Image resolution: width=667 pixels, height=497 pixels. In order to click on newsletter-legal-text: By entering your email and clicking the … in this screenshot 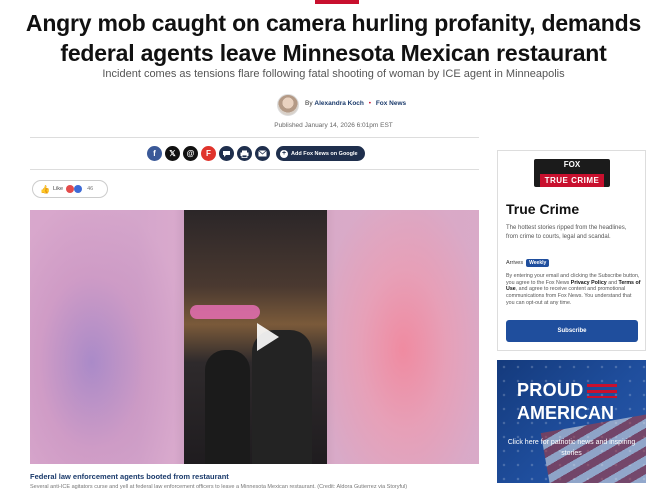, I will do `click(573, 290)`.